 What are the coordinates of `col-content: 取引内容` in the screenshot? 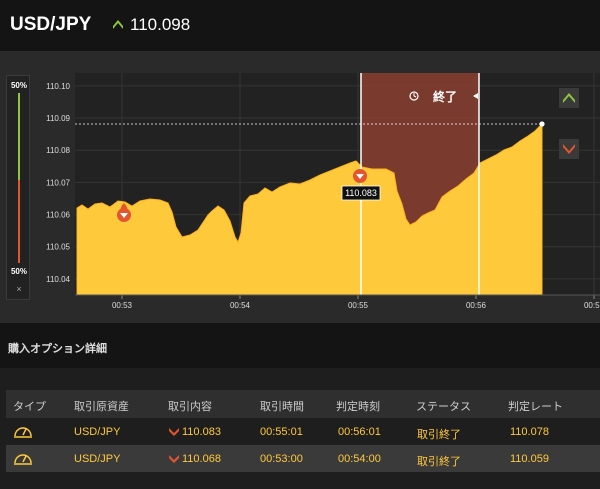 It's located at (190, 407).